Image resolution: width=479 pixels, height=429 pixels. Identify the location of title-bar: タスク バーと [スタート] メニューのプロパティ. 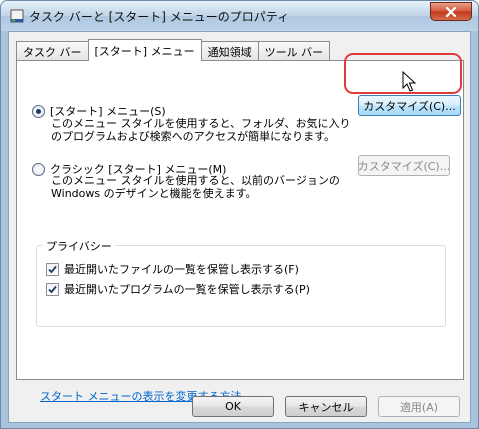
(239, 16).